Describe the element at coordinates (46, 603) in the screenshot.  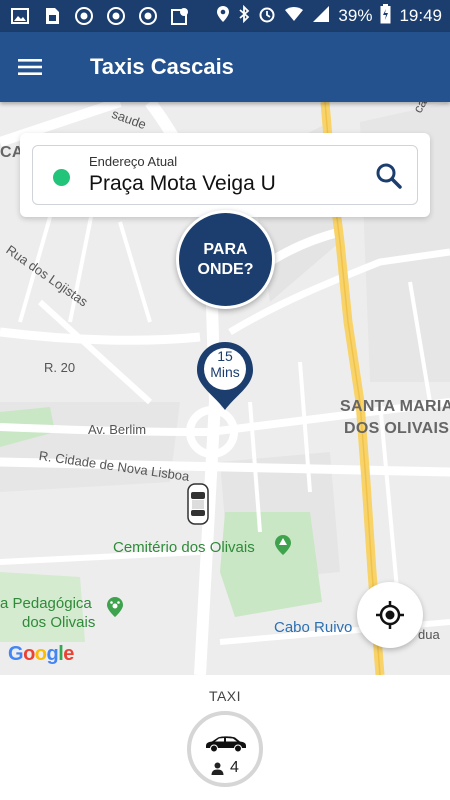
I see `map-label-quinta-1: a Pedagógica` at that location.